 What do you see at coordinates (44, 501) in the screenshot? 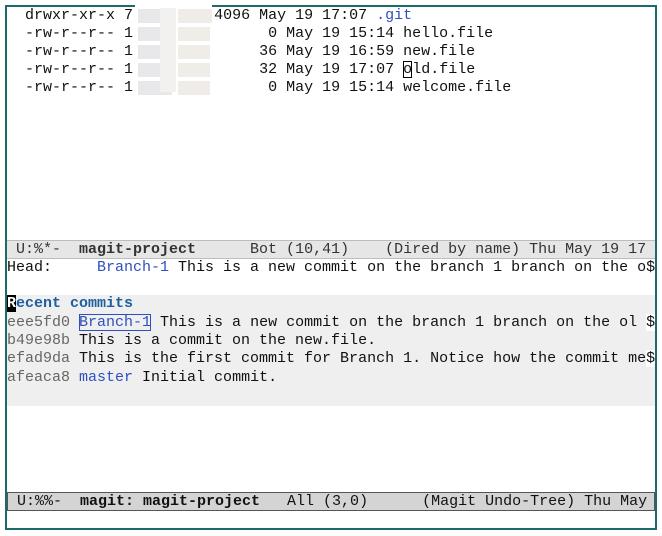
I see `buffer-status: U:%%-` at bounding box center [44, 501].